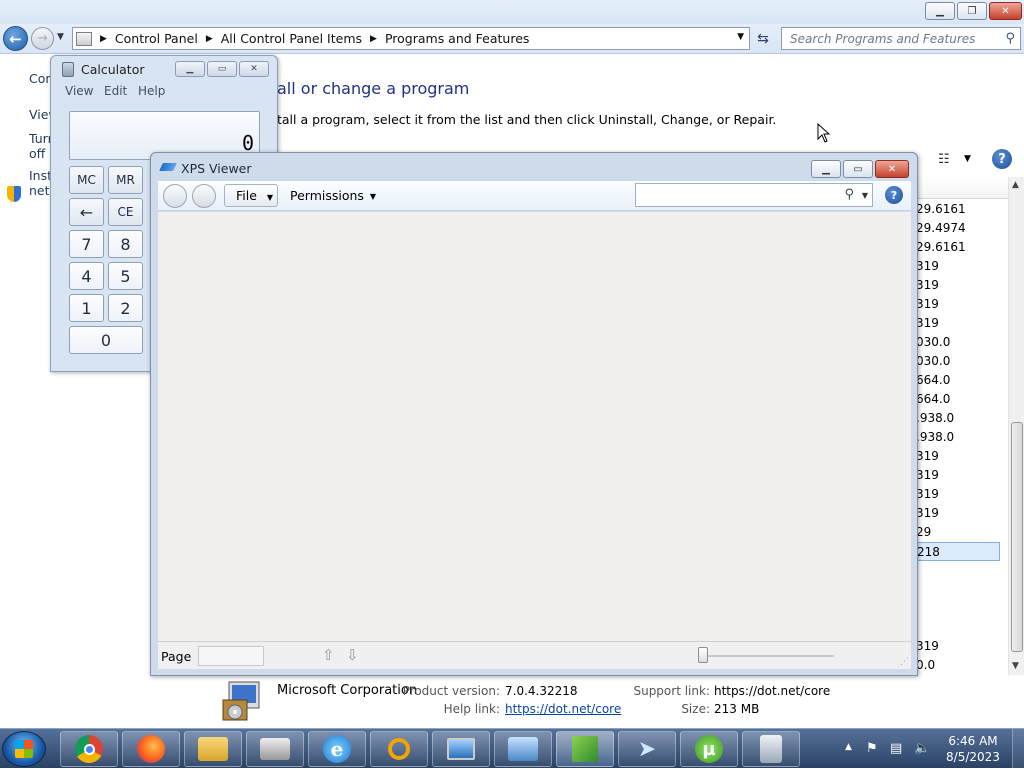 The width and height of the screenshot is (1024, 769). I want to click on scroll-up-icon: ▲, so click(1015, 185).